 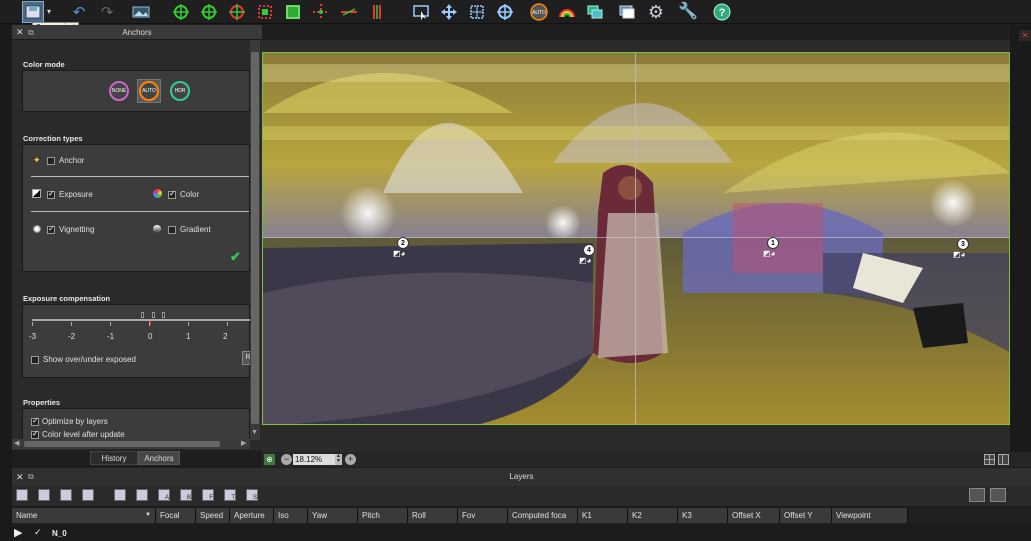 I want to click on zoom-out-button: −, so click(x=286, y=459).